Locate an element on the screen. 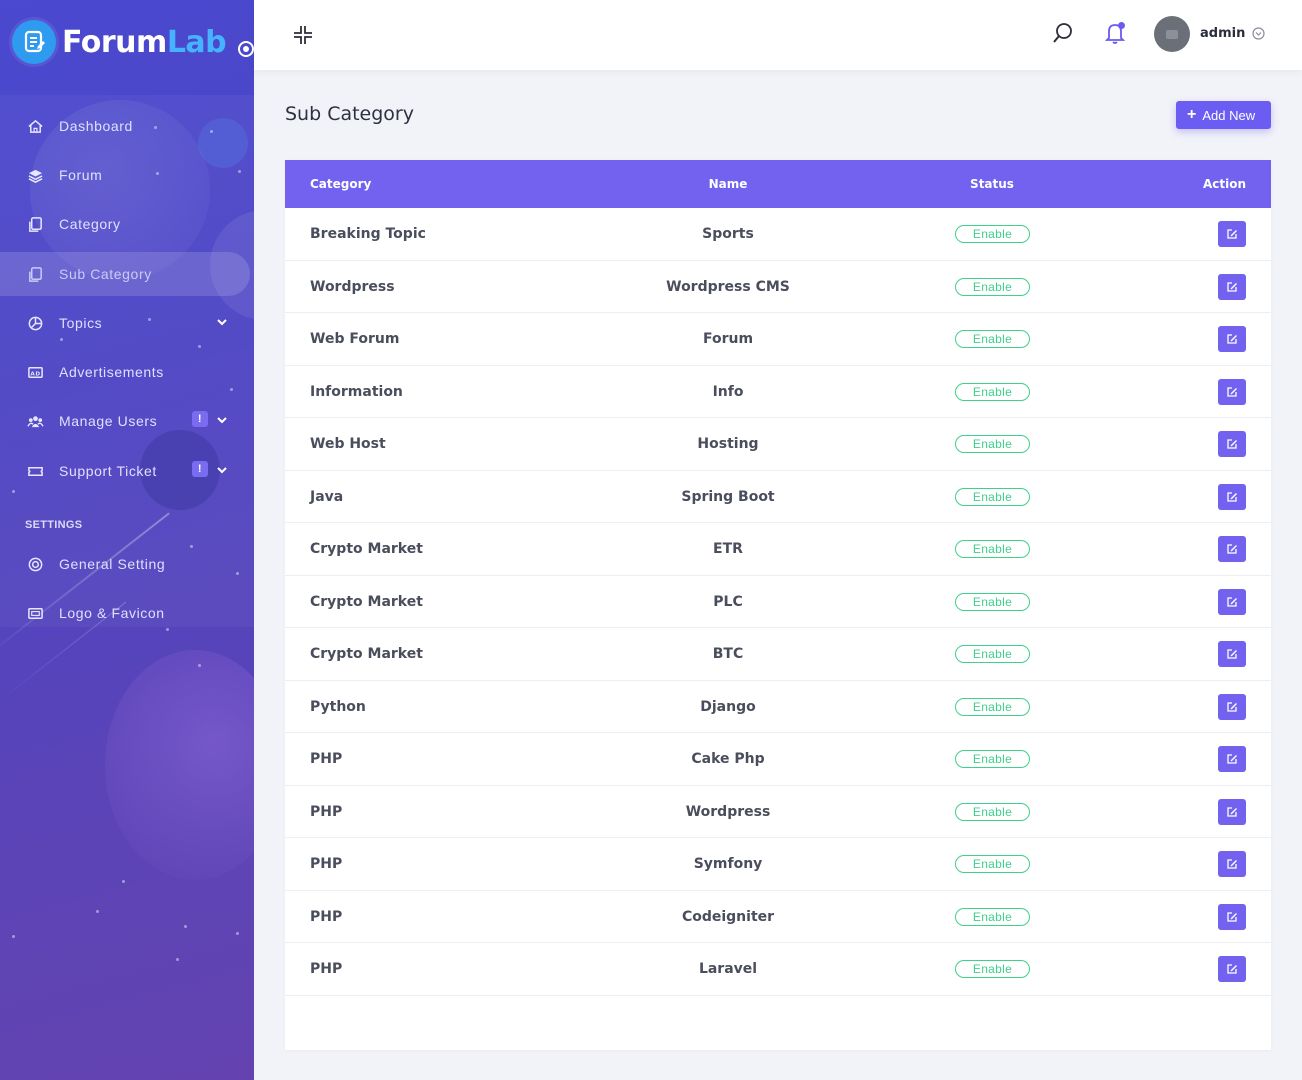  sidebar-item-label: Advertisements is located at coordinates (111, 372).